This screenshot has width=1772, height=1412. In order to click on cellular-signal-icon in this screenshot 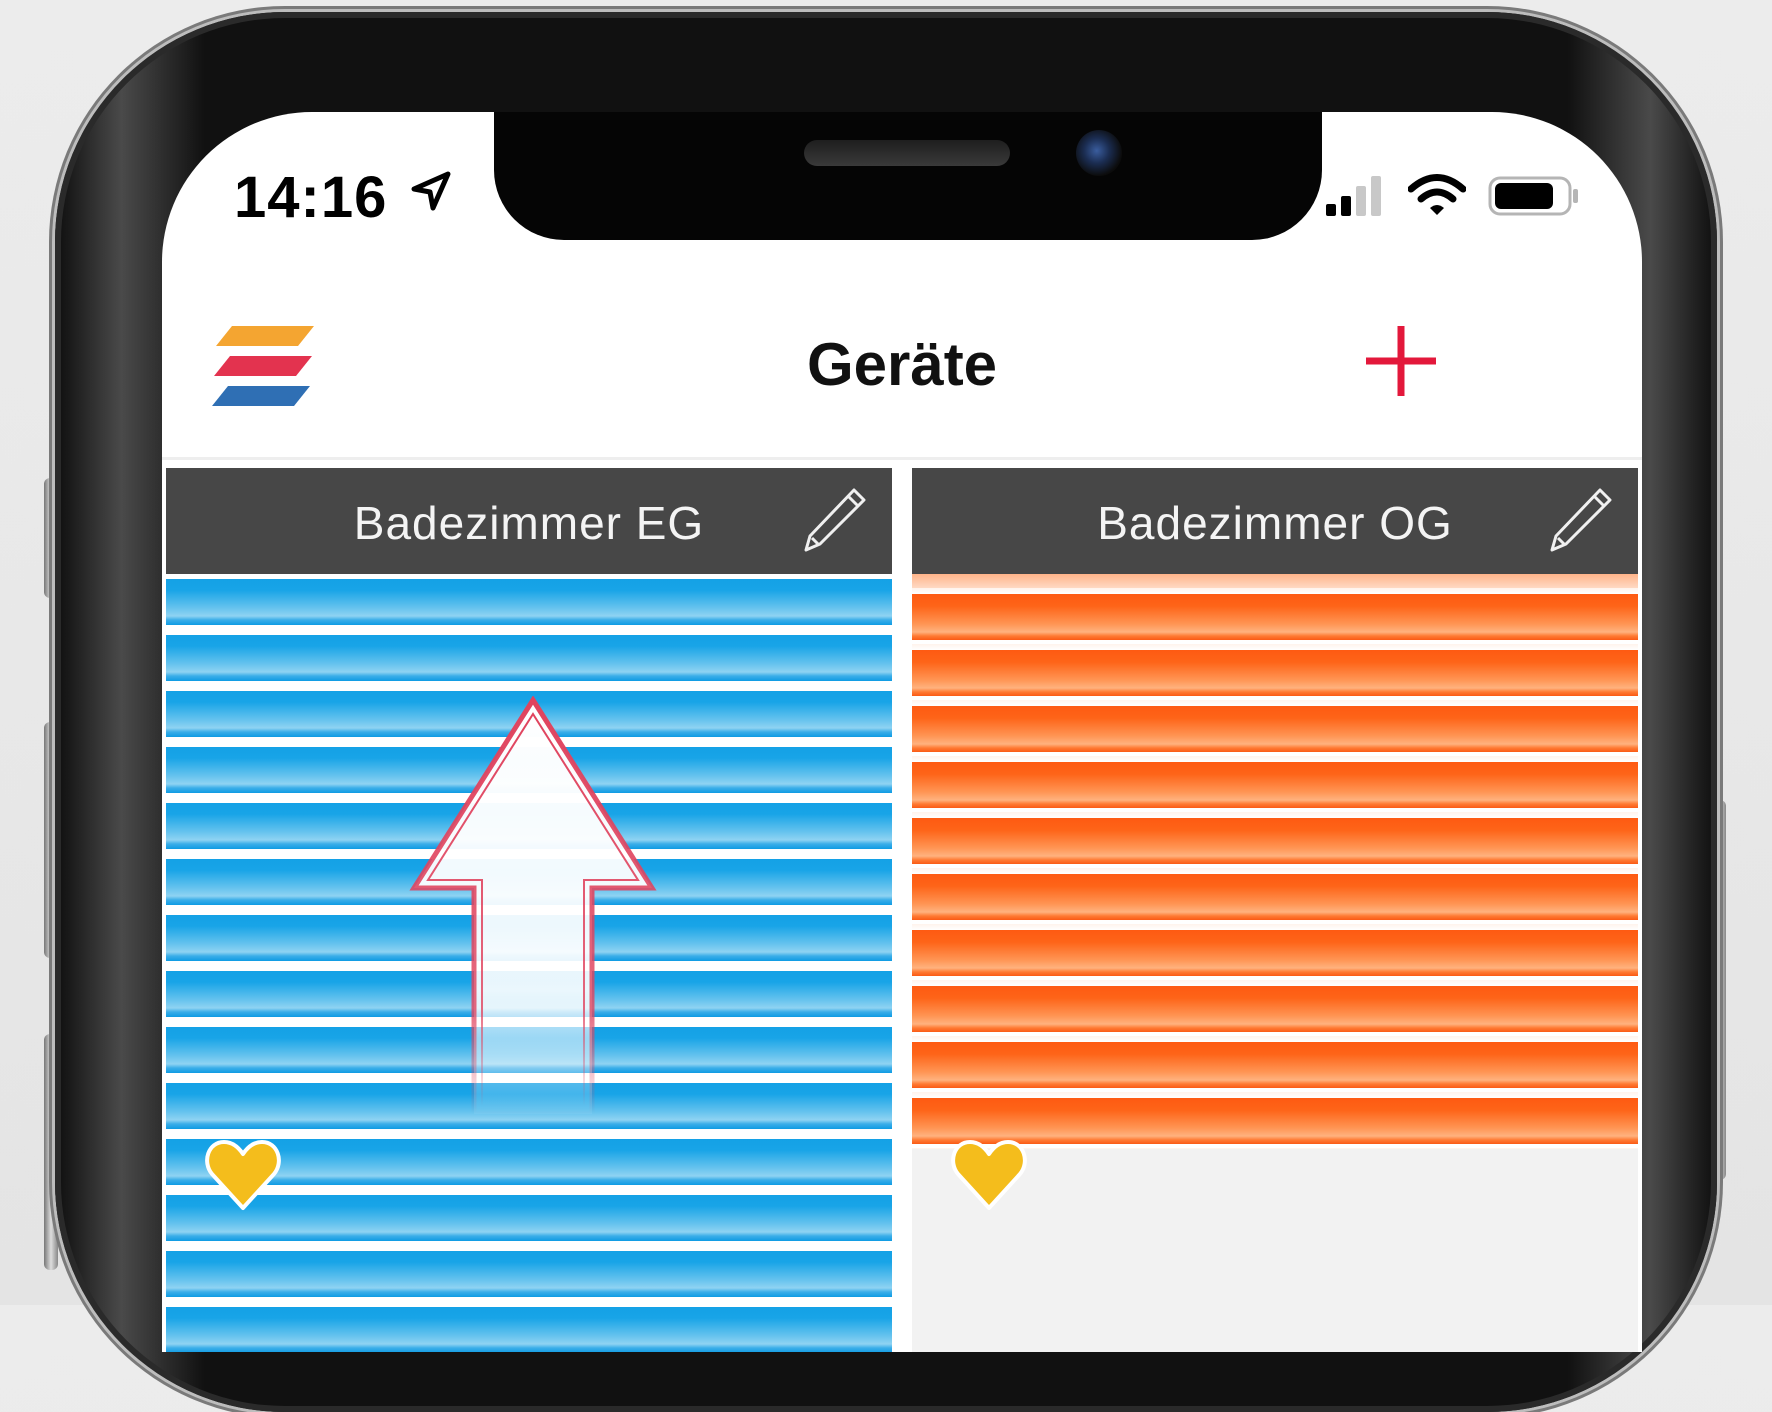, I will do `click(1353, 196)`.